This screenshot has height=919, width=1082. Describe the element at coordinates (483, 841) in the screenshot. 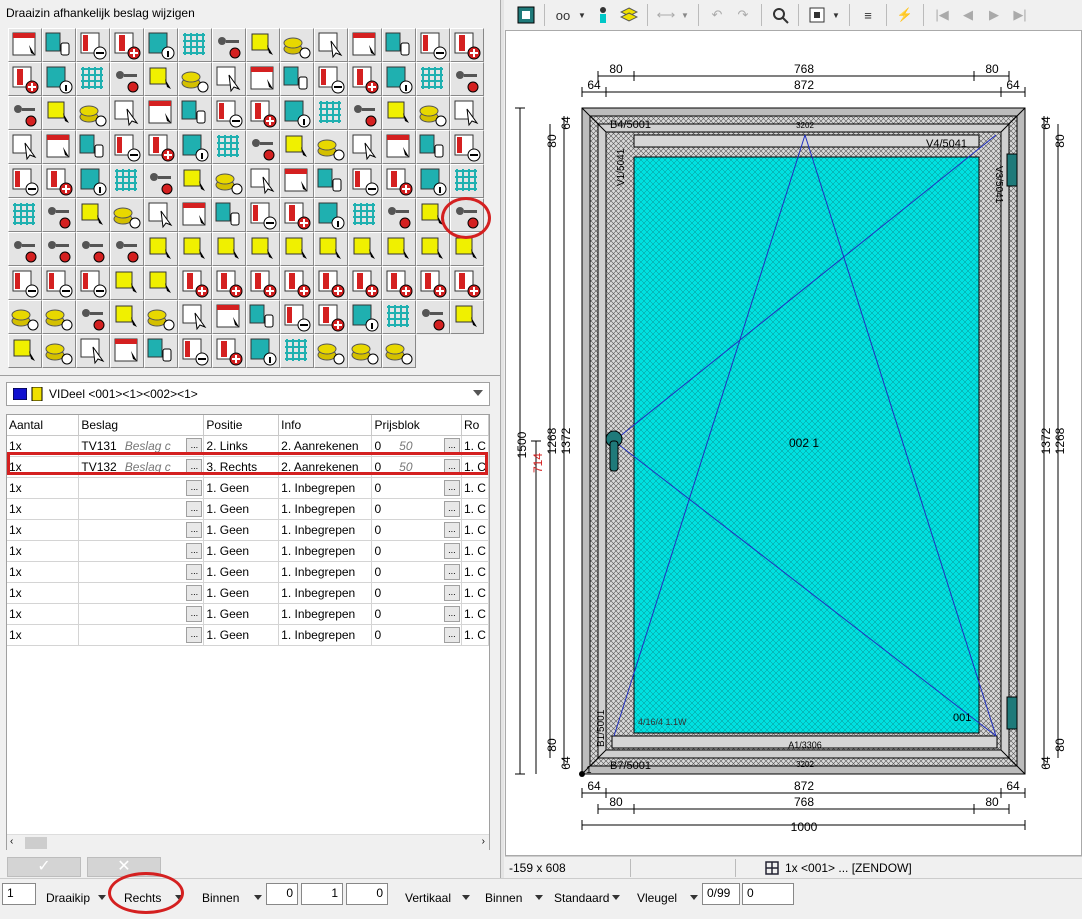

I see `scroll-right-icon: ›` at that location.